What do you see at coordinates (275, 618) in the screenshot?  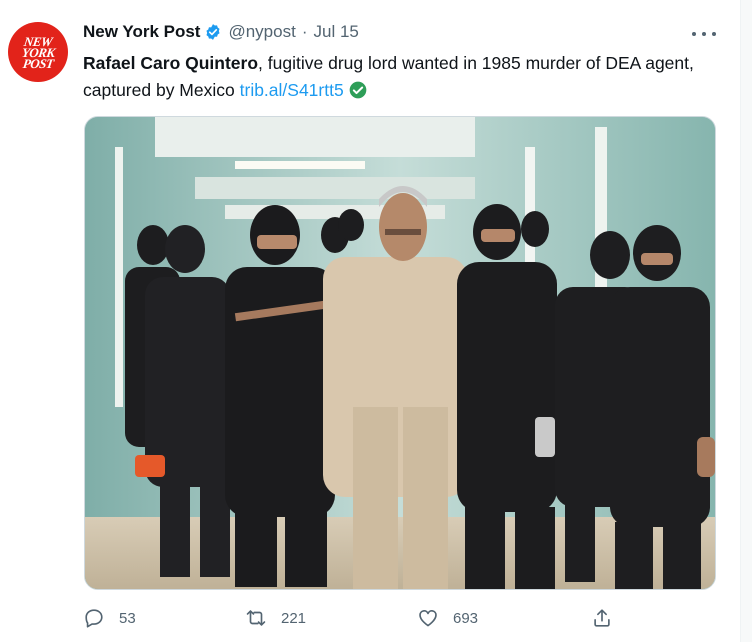 I see `retweet-button: 221` at bounding box center [275, 618].